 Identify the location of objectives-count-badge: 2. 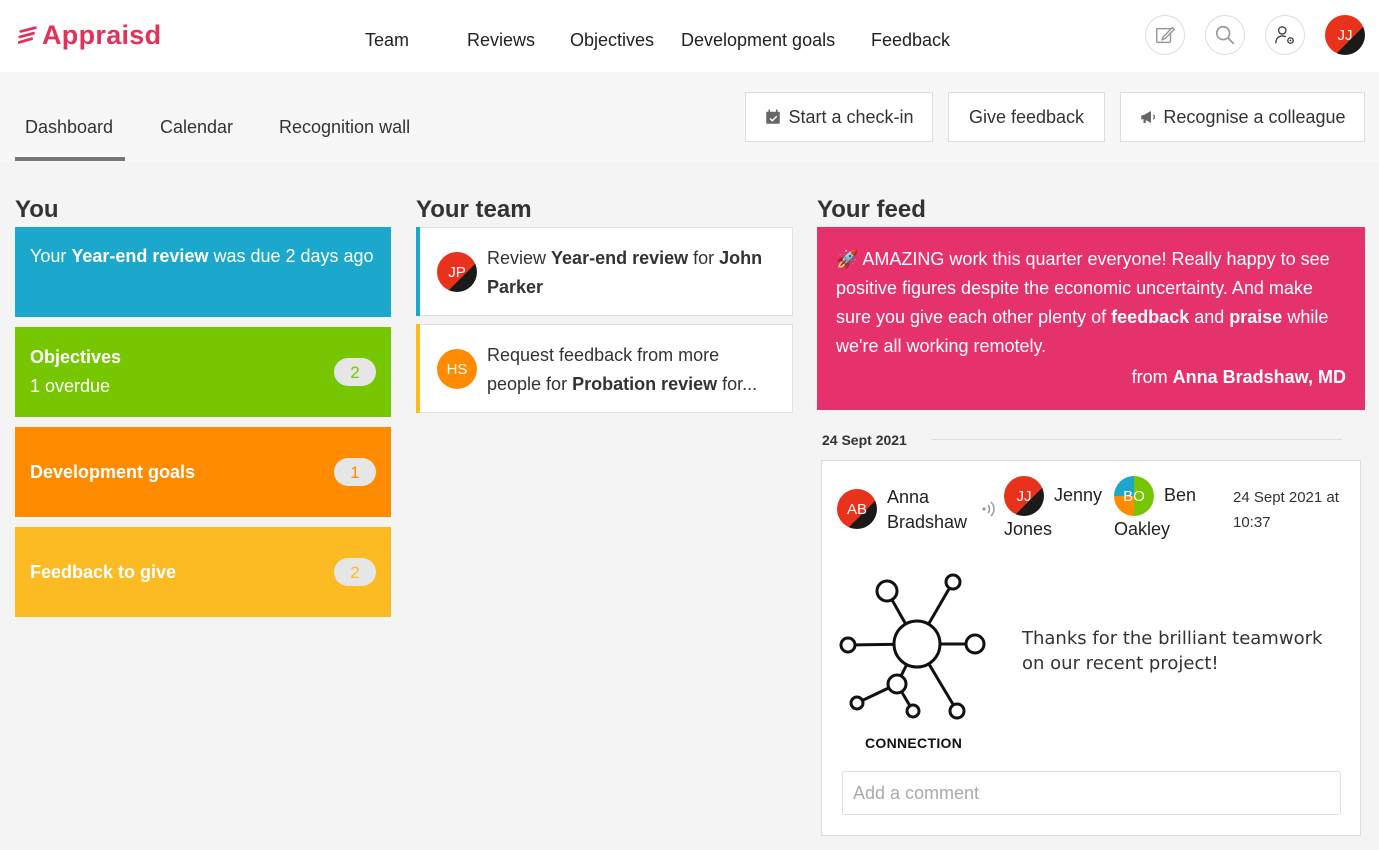
(355, 372).